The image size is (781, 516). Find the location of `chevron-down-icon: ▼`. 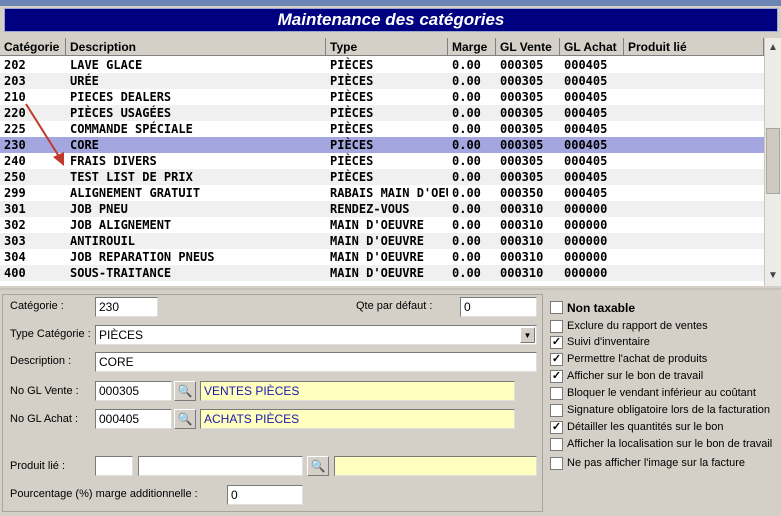

chevron-down-icon: ▼ is located at coordinates (527, 335).